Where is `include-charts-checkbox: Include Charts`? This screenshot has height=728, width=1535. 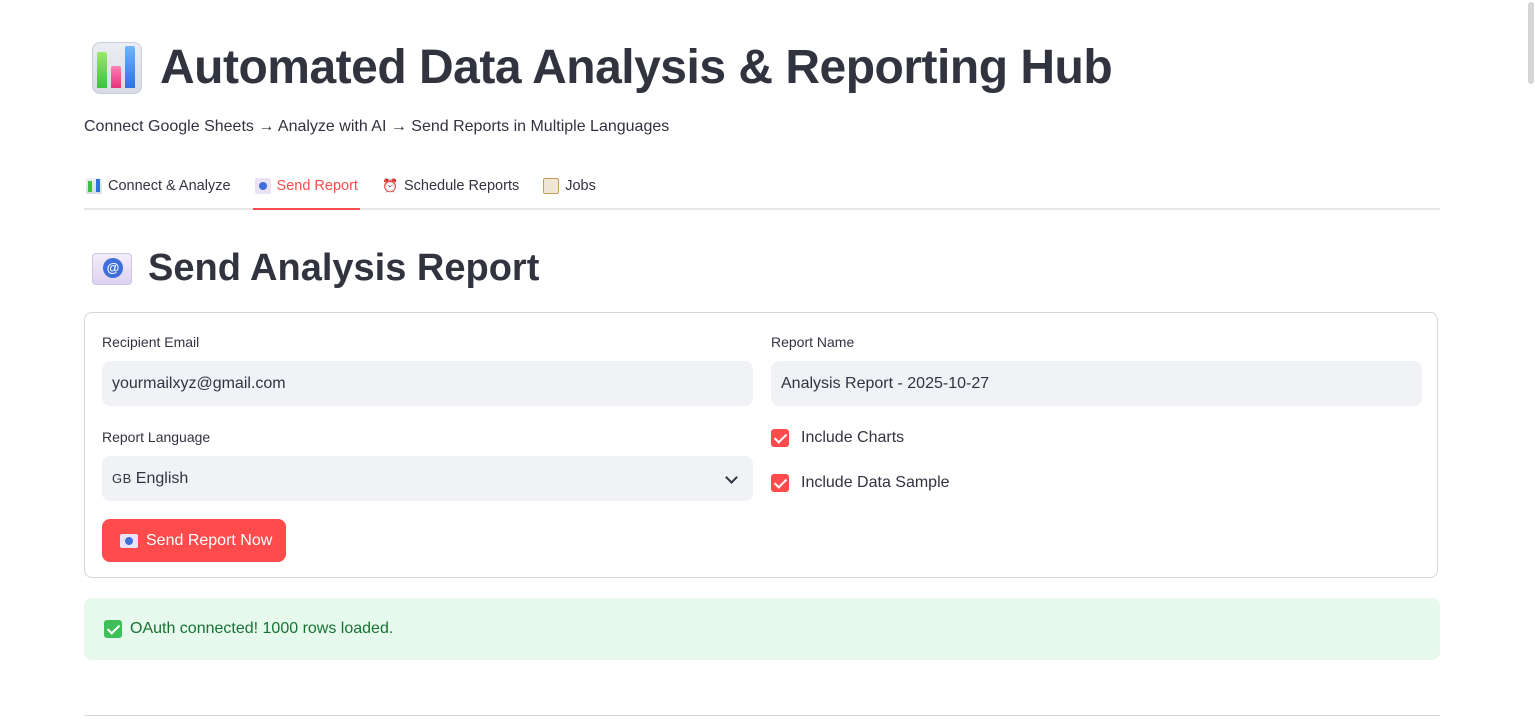 include-charts-checkbox: Include Charts is located at coordinates (837, 438).